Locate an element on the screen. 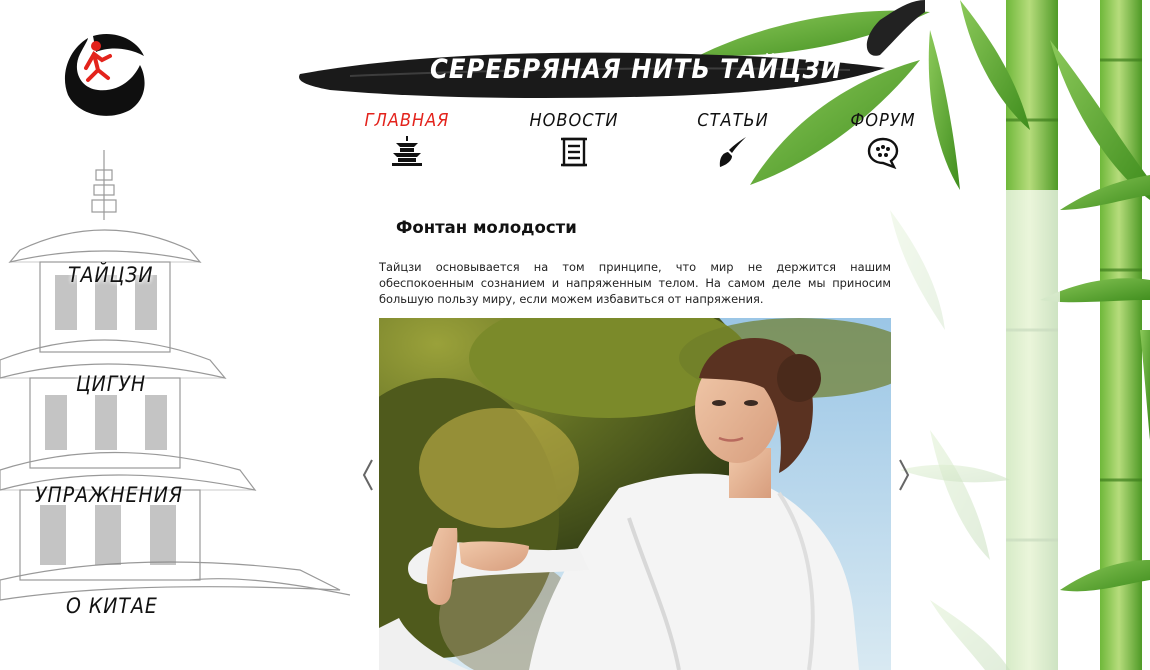 This screenshot has height=670, width=1150. nav-item-label: ФОРУМ is located at coordinates (883, 120).